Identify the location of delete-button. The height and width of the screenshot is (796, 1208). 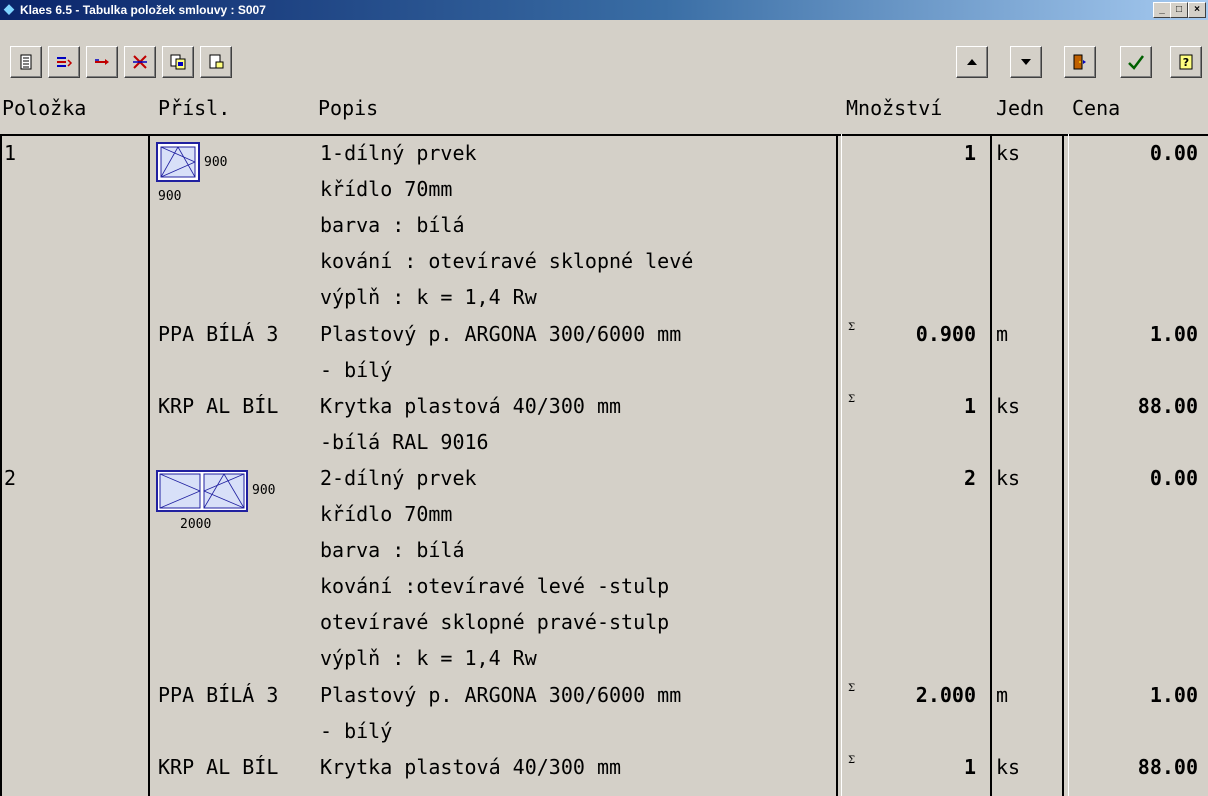
(140, 62).